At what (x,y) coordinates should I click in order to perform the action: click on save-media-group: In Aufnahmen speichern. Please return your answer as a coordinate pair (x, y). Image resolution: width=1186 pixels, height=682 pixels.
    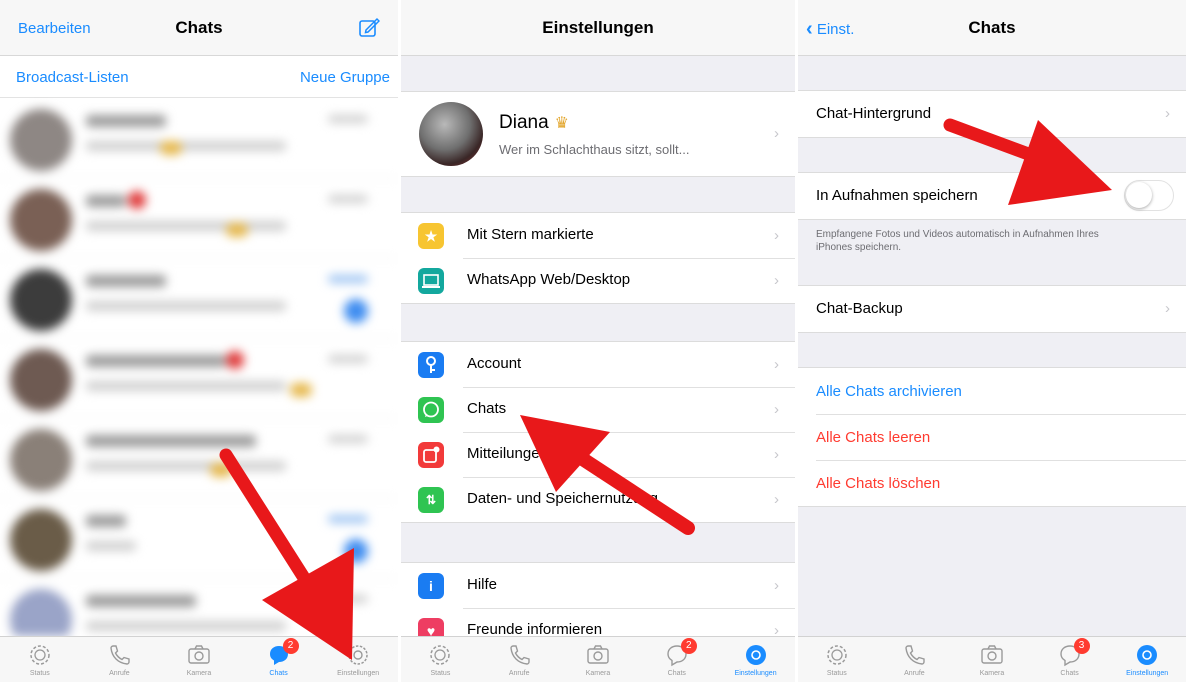
    Looking at the image, I should click on (992, 196).